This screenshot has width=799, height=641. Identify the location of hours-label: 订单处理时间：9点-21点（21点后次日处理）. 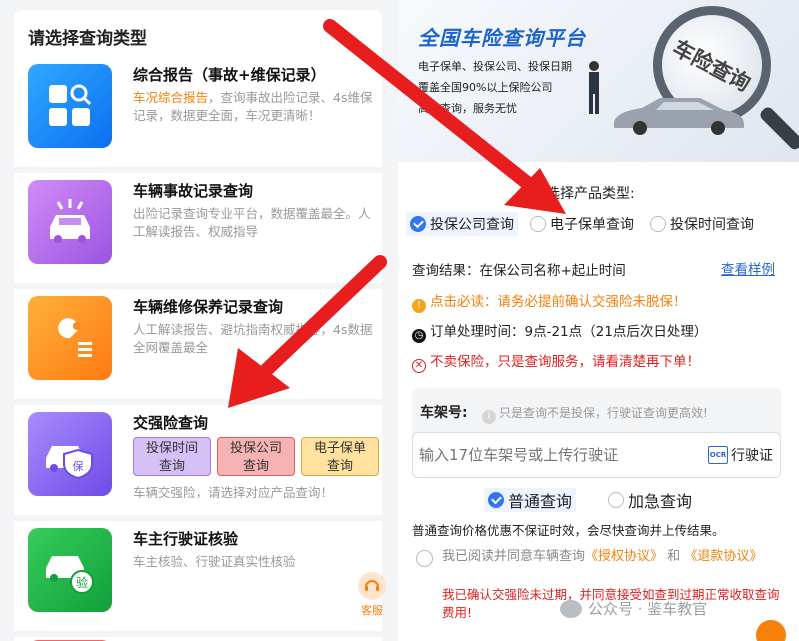
(569, 332).